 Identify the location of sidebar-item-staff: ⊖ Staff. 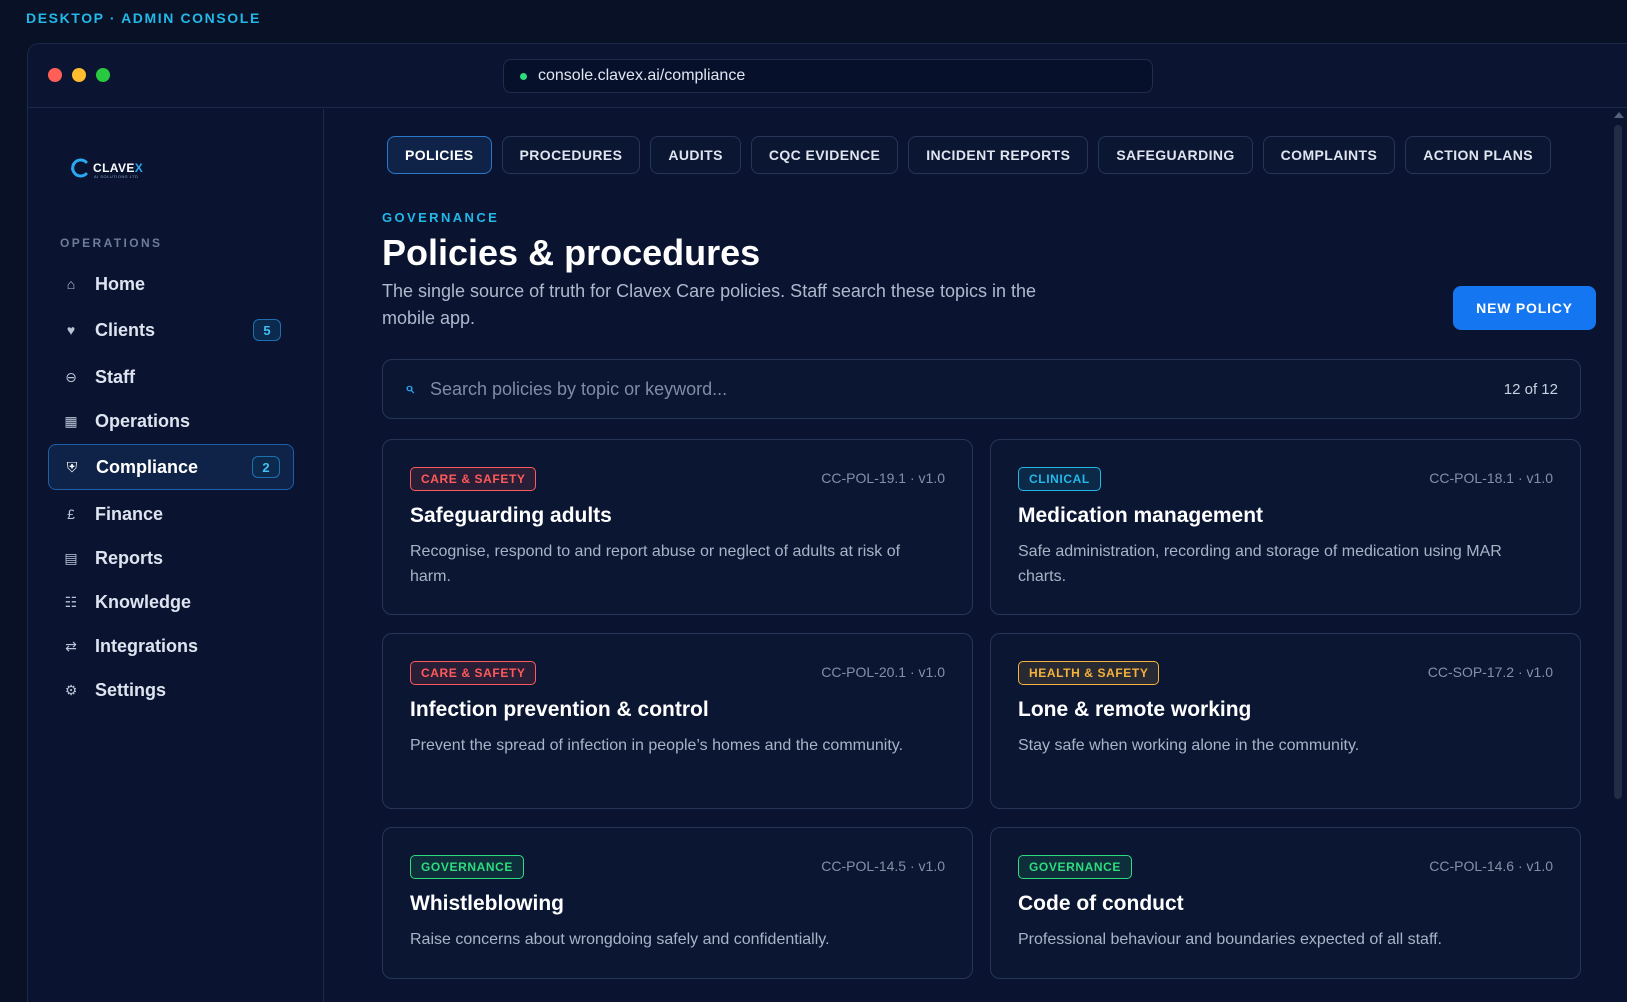
(171, 377).